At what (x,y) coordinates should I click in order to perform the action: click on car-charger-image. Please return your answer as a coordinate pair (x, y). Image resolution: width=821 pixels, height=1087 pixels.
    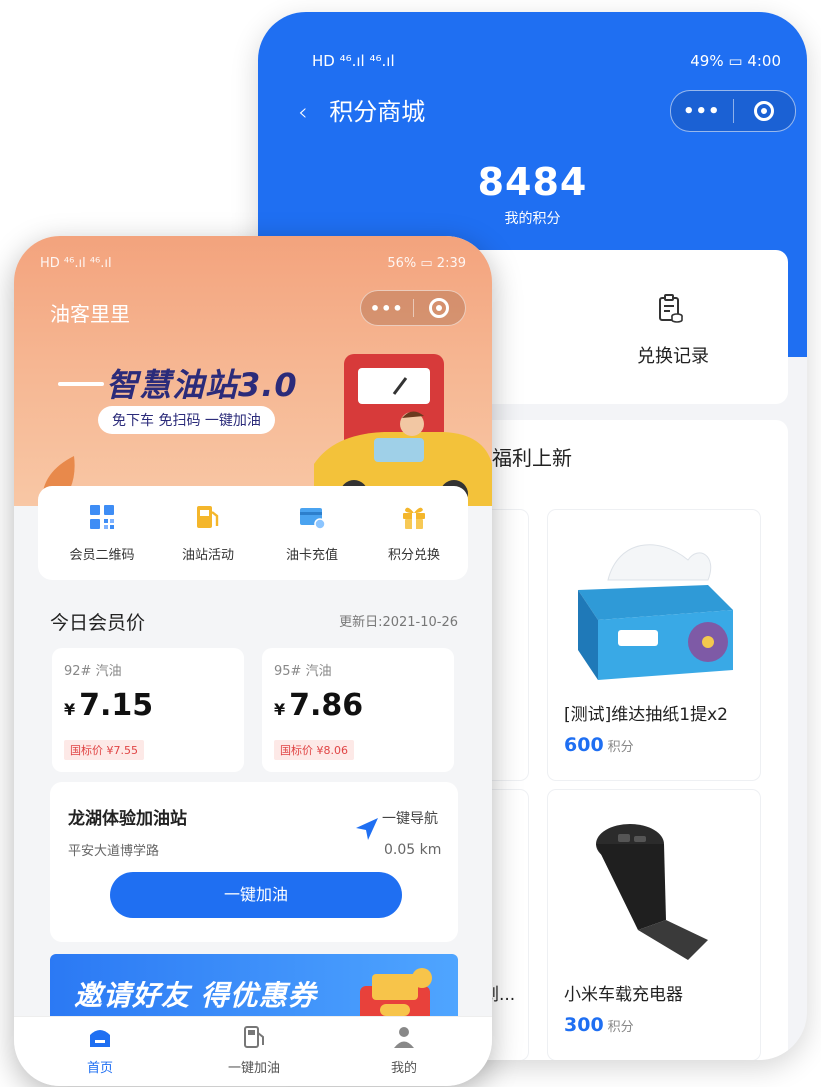
    Looking at the image, I should click on (652, 892).